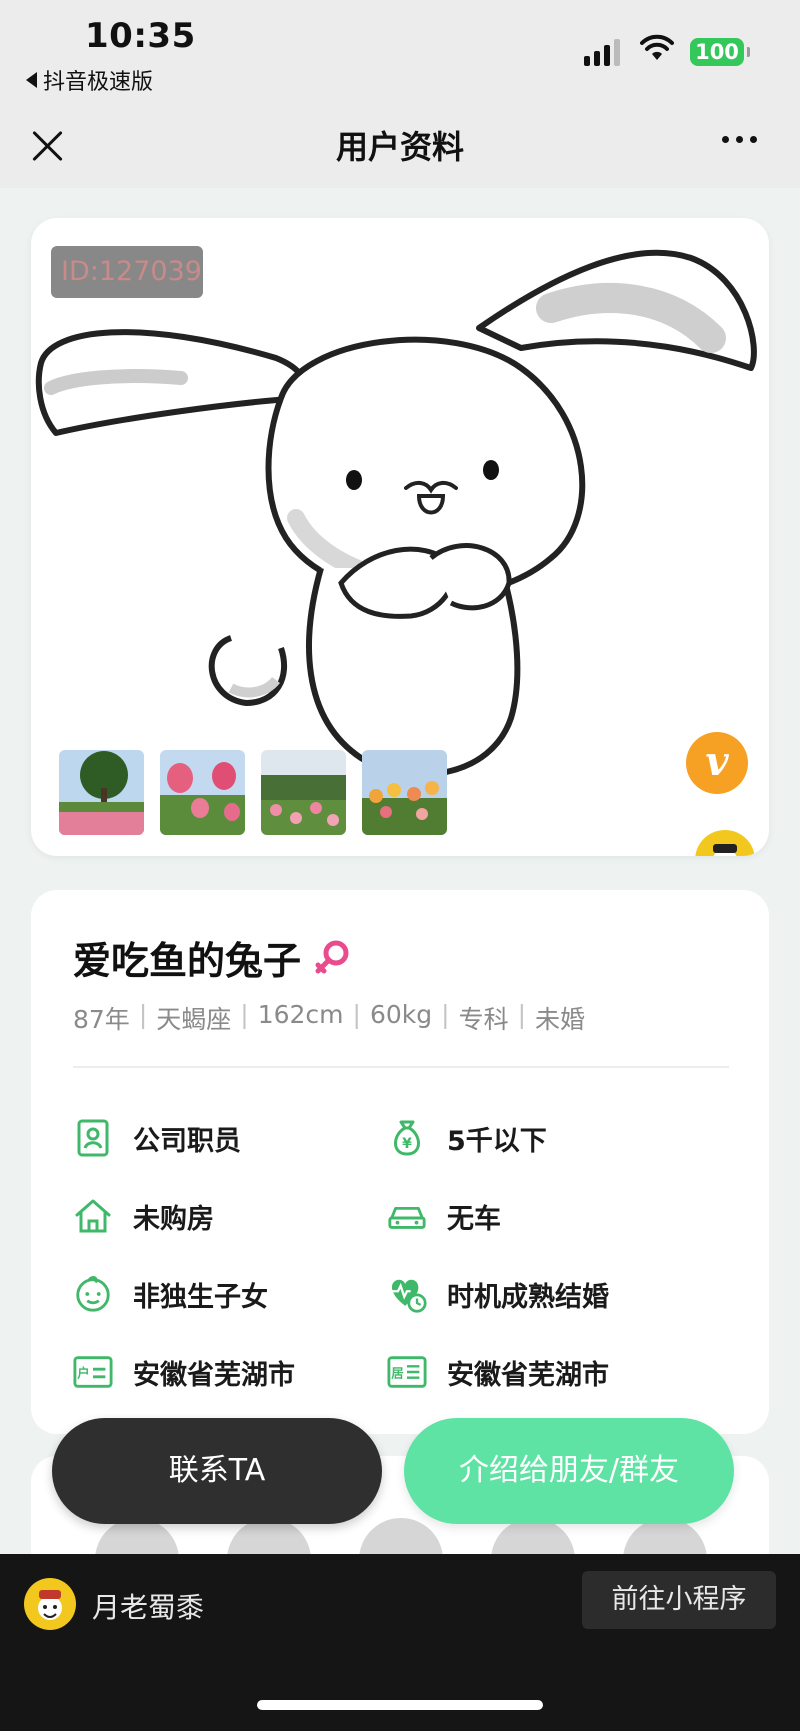 The width and height of the screenshot is (800, 1731). I want to click on home-indicator, so click(400, 1705).